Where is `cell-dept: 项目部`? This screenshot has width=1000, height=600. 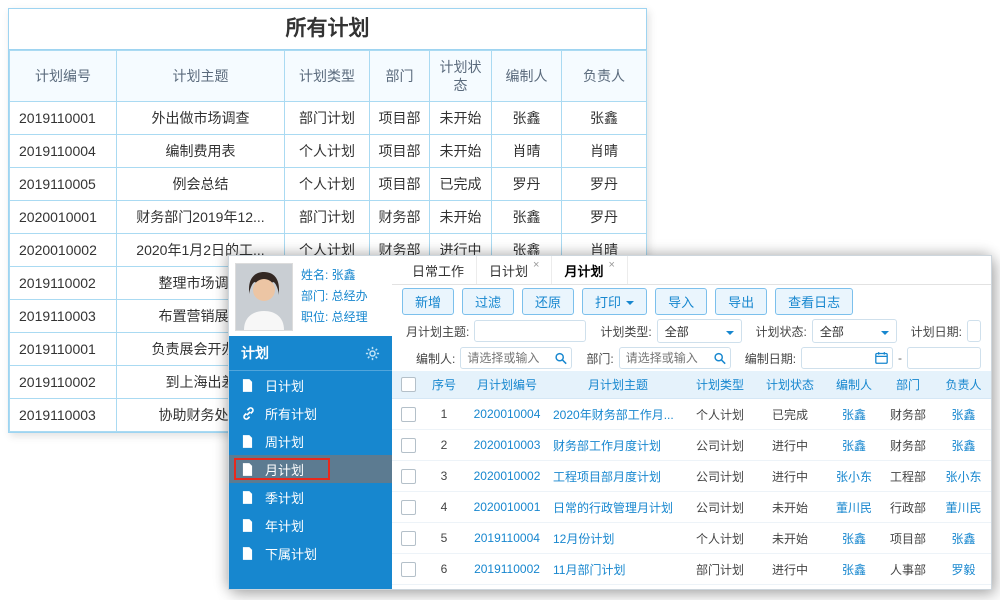
cell-dept: 项目部 is located at coordinates (908, 538).